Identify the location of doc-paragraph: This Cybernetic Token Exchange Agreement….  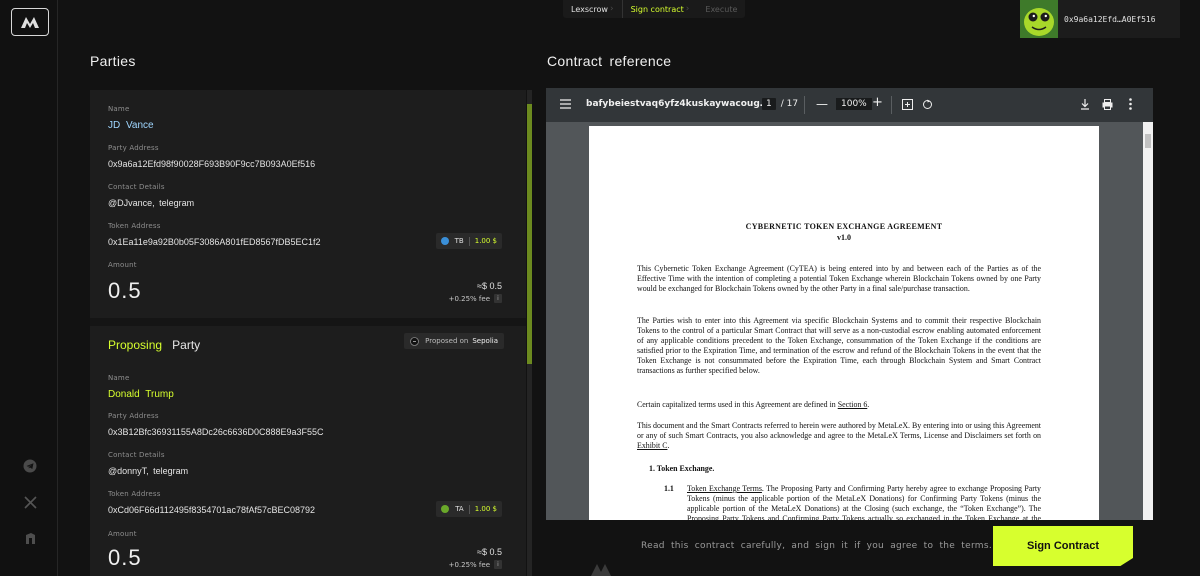
(839, 278).